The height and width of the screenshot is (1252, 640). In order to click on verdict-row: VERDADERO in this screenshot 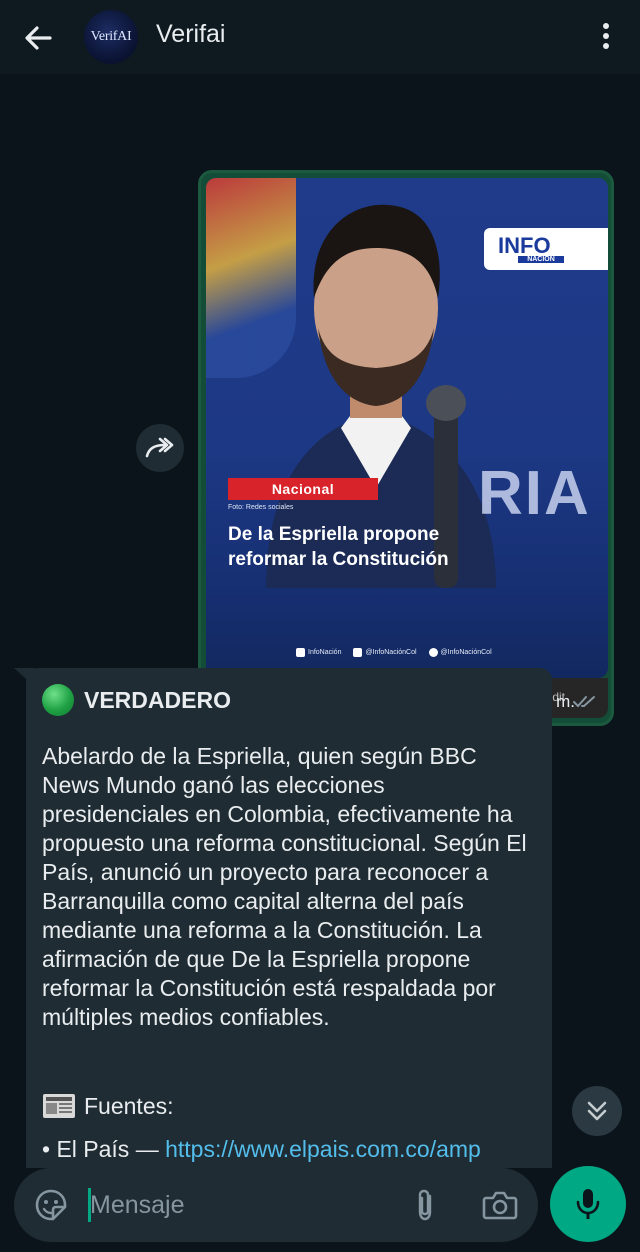, I will do `click(136, 700)`.